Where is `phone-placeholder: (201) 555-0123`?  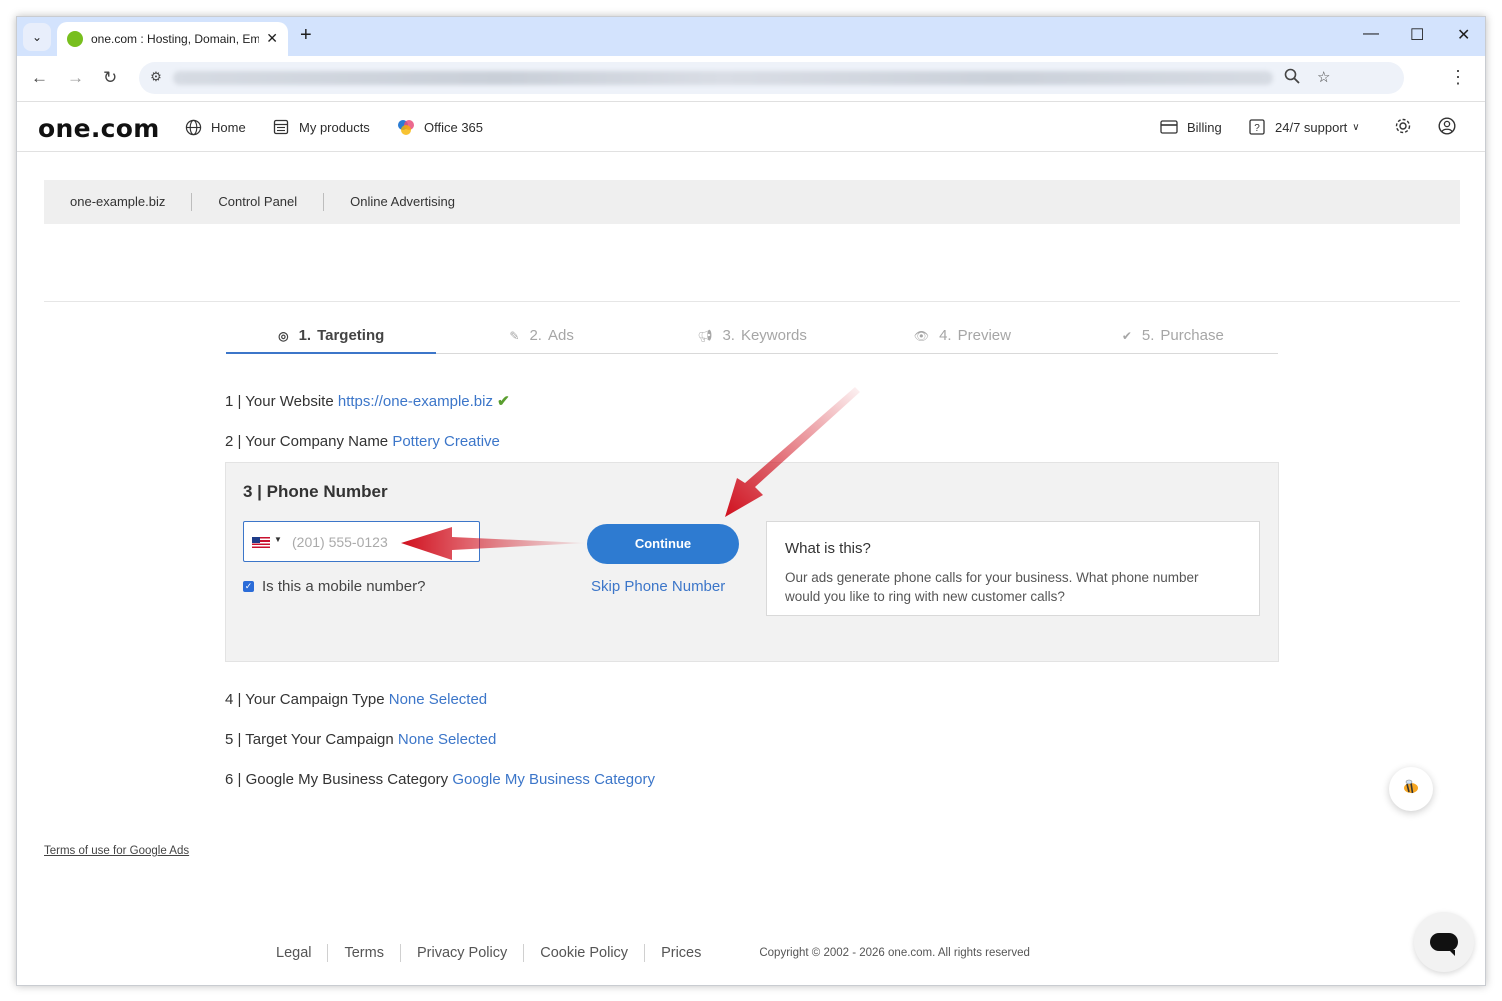
phone-placeholder: (201) 555-0123 is located at coordinates (340, 542).